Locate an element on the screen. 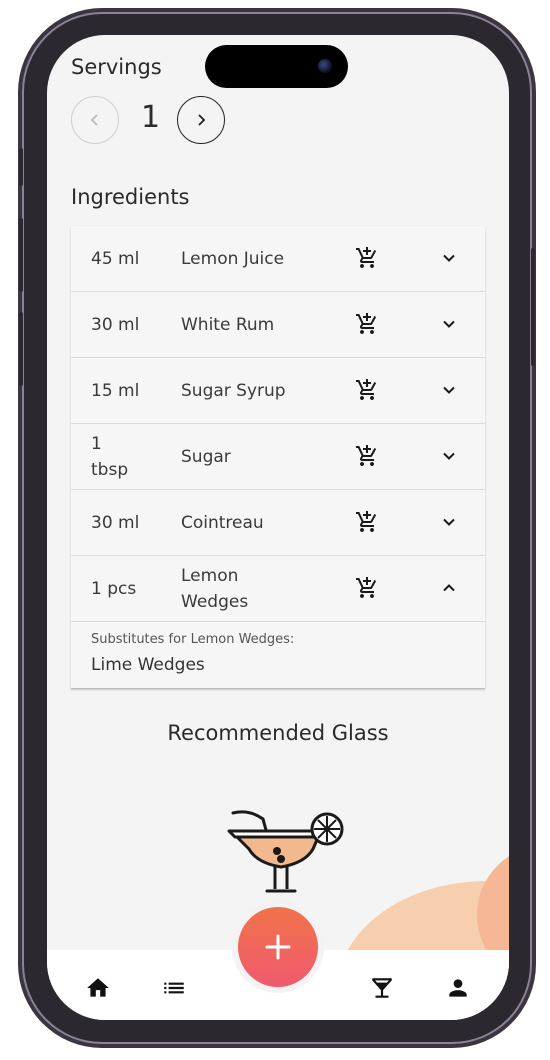  ingredient-row: 15 ml Sugar Syrup is located at coordinates (278, 391).